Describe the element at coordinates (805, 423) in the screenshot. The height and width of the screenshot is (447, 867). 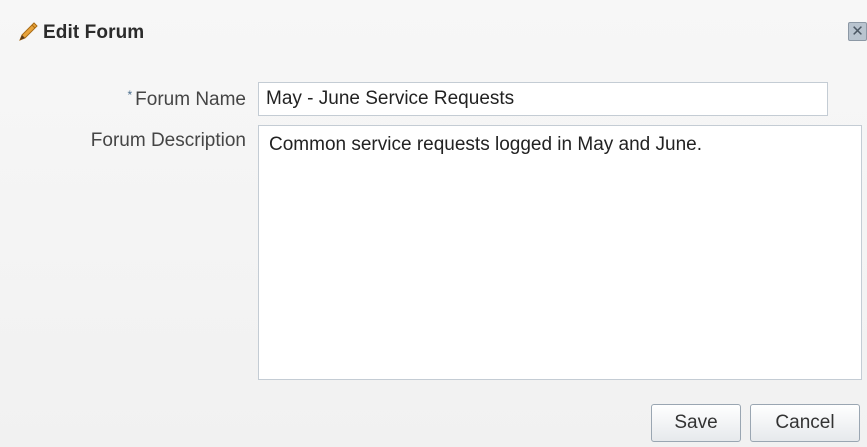
I see `cancel-button: Cancel` at that location.